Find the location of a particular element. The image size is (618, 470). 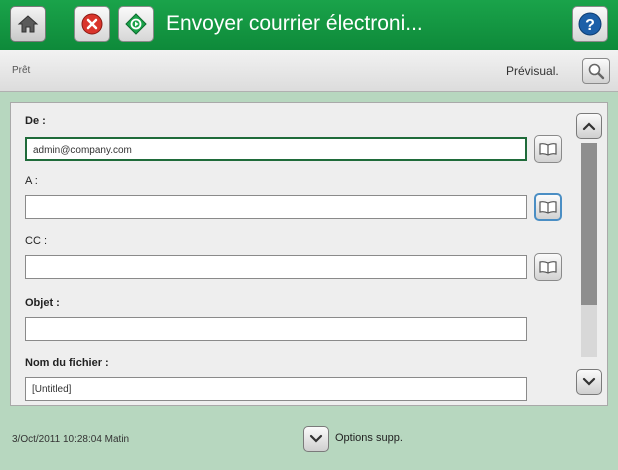

filename-label: Nom du fichier : is located at coordinates (67, 363).